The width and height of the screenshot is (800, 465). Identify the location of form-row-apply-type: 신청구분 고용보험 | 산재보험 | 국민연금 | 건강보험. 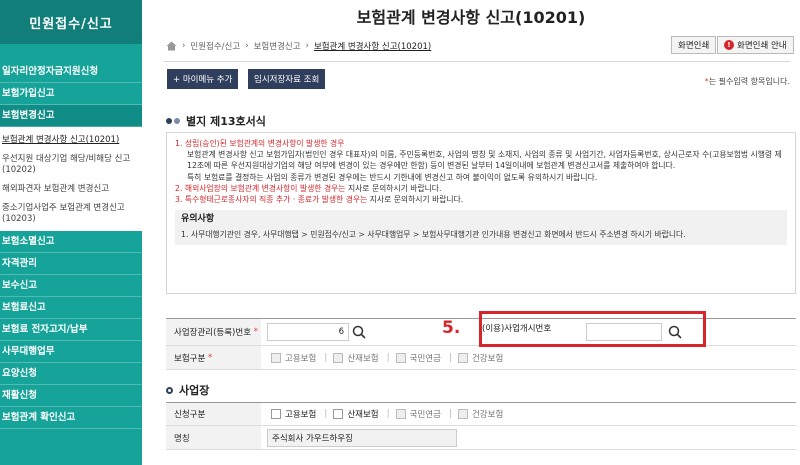
(481, 414).